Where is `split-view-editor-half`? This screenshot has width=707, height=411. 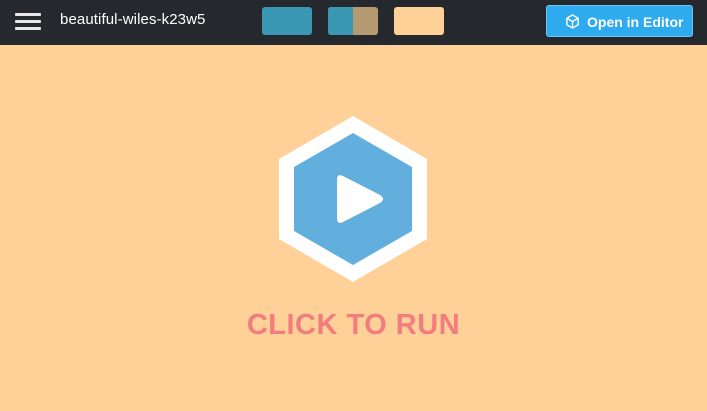
split-view-editor-half is located at coordinates (340, 21).